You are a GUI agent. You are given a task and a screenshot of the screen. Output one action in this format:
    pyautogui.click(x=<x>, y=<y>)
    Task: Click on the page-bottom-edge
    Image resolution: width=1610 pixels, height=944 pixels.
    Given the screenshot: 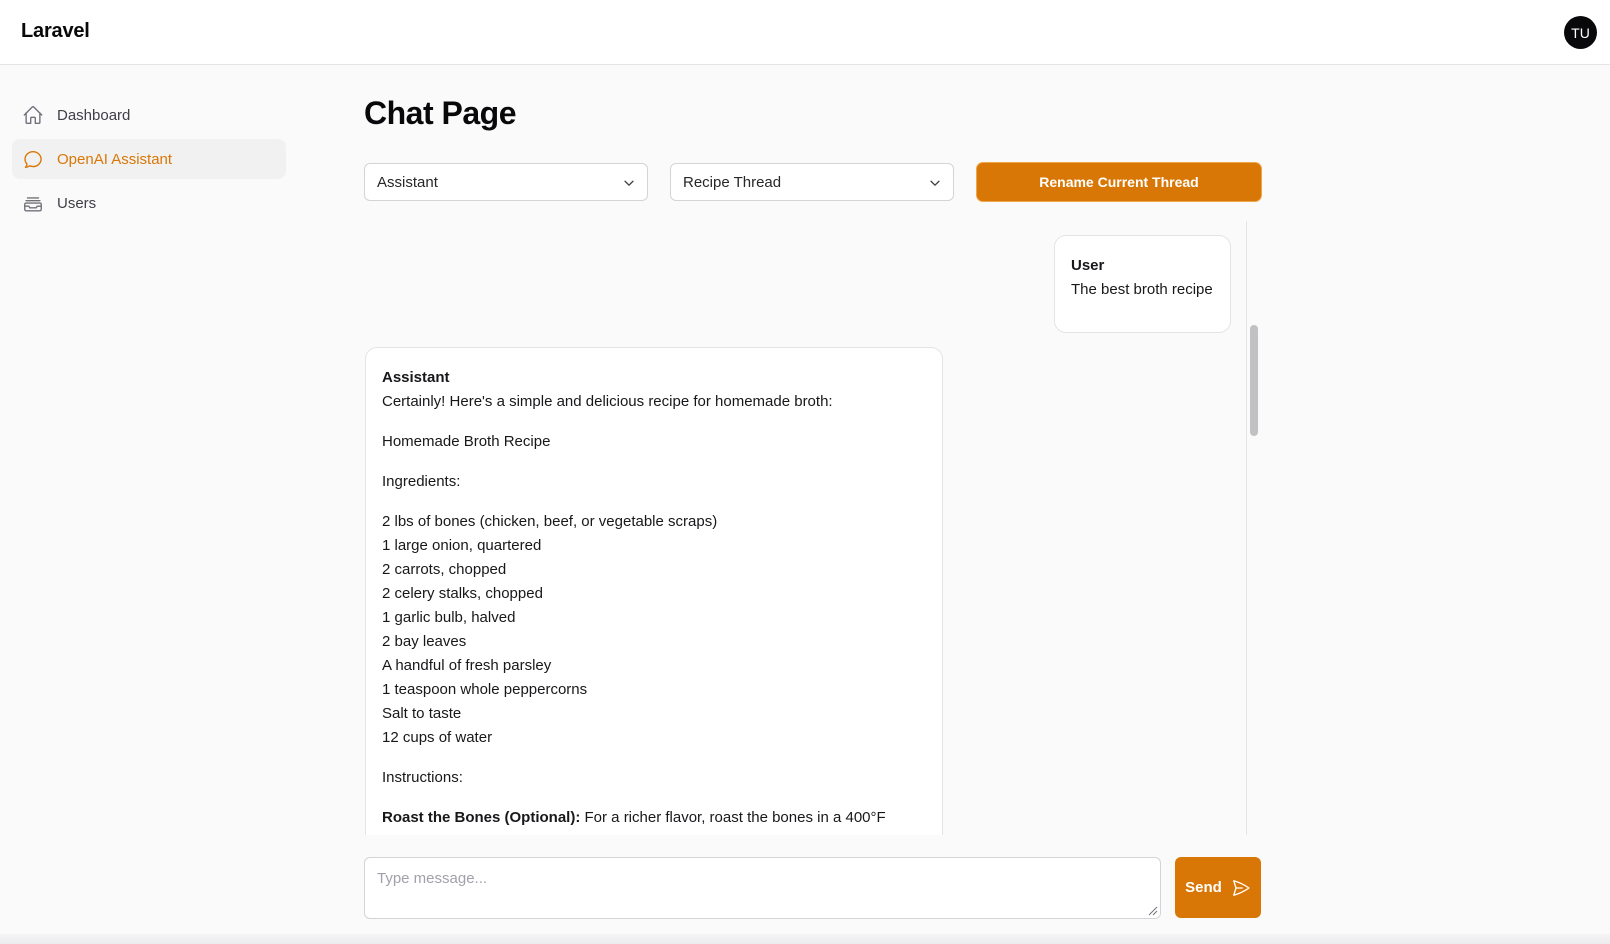 What is the action you would take?
    pyautogui.click(x=805, y=939)
    